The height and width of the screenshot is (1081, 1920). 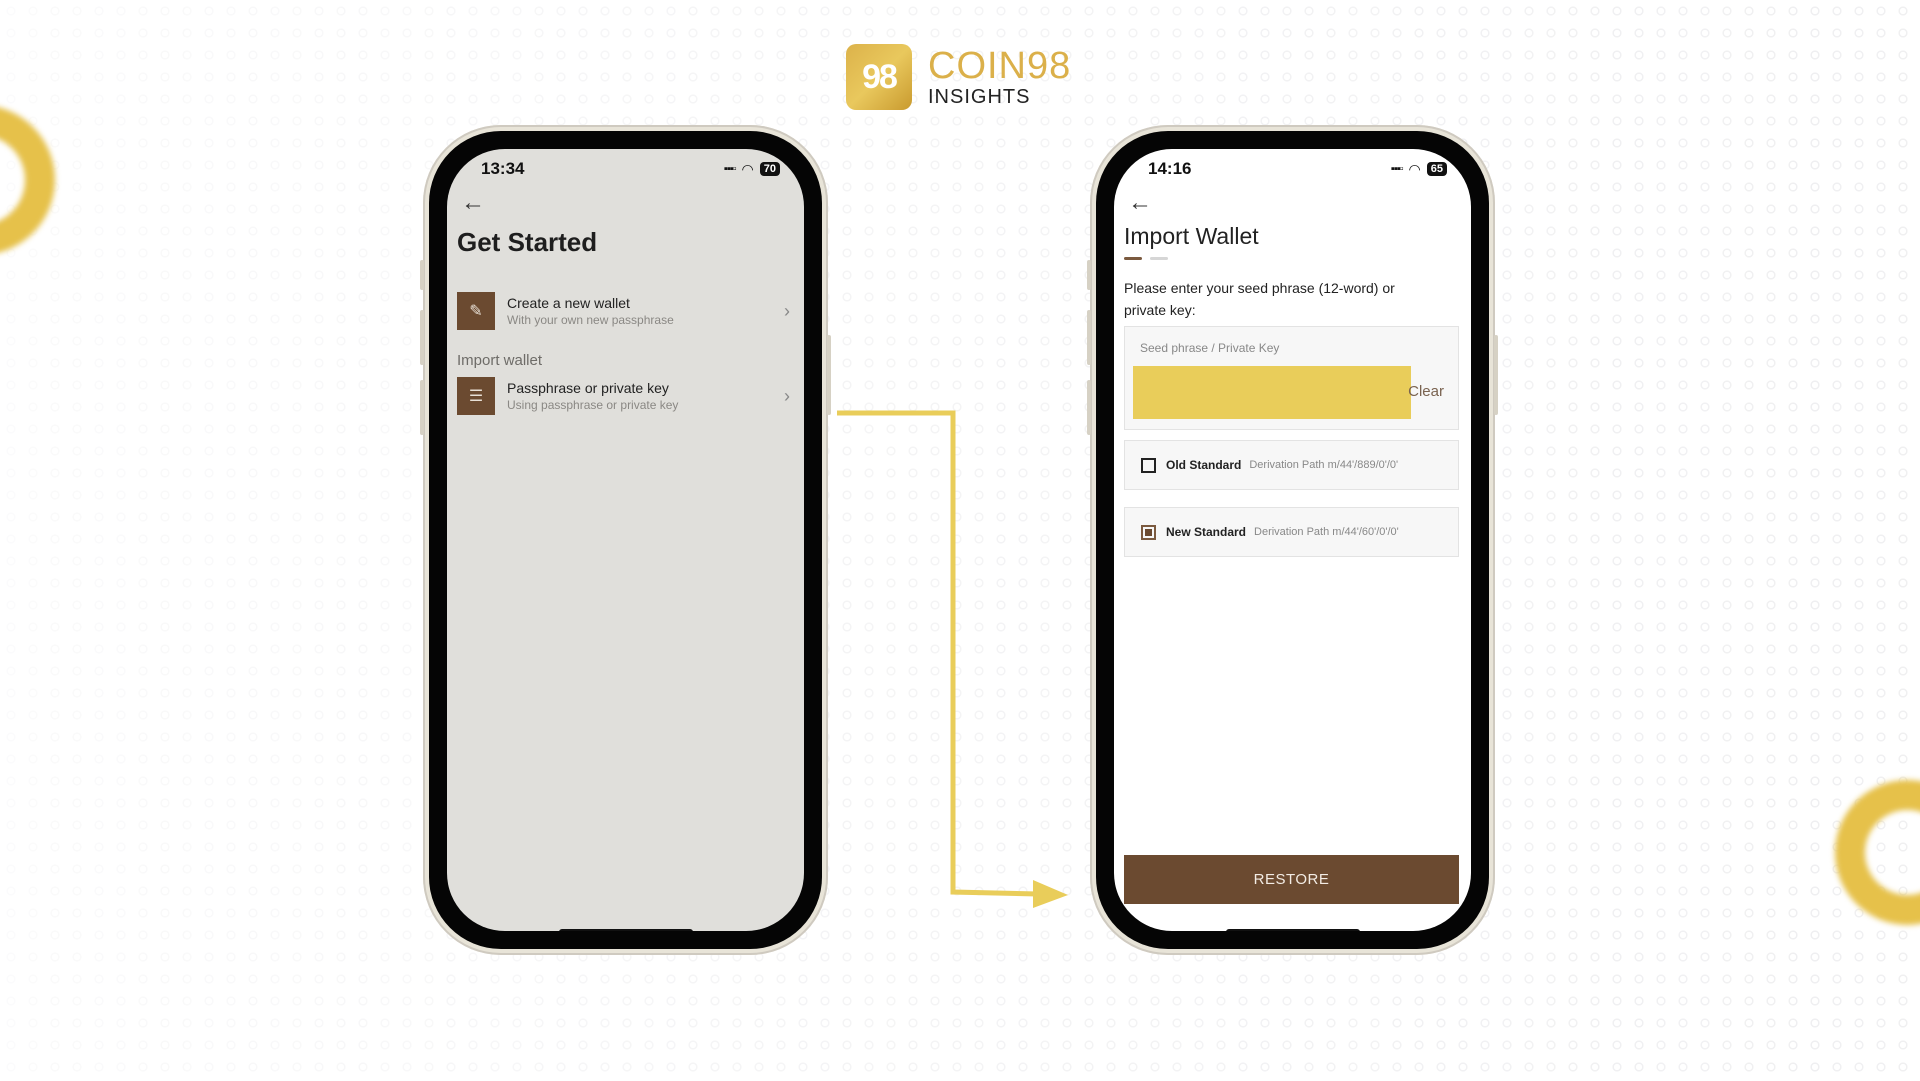 What do you see at coordinates (938, 653) in the screenshot?
I see `flow-arrow-line` at bounding box center [938, 653].